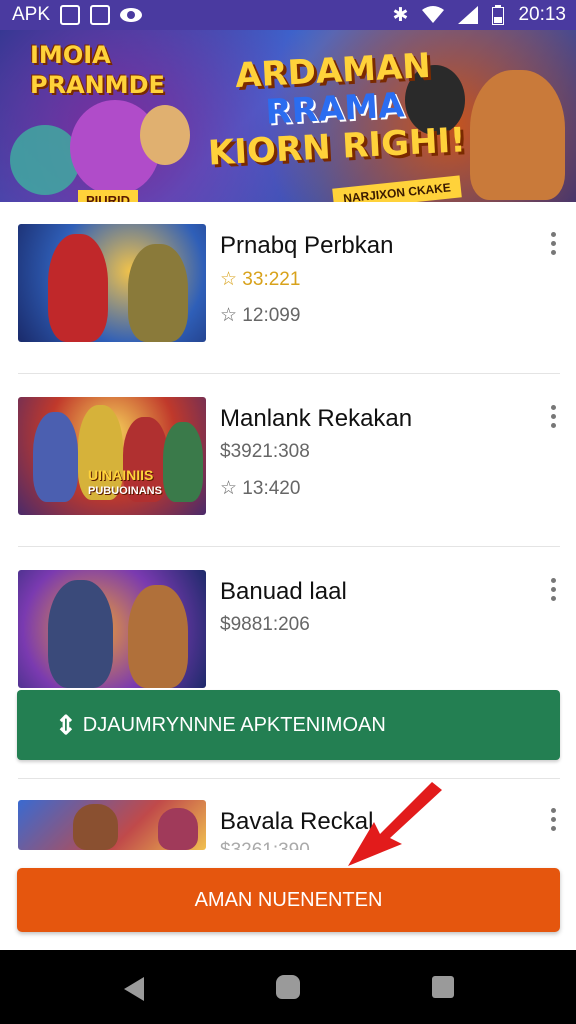 The height and width of the screenshot is (1024, 576). I want to click on app-list-item: Prnabq Perbkan ☆ 33:221 ☆ 12:099, so click(289, 284).